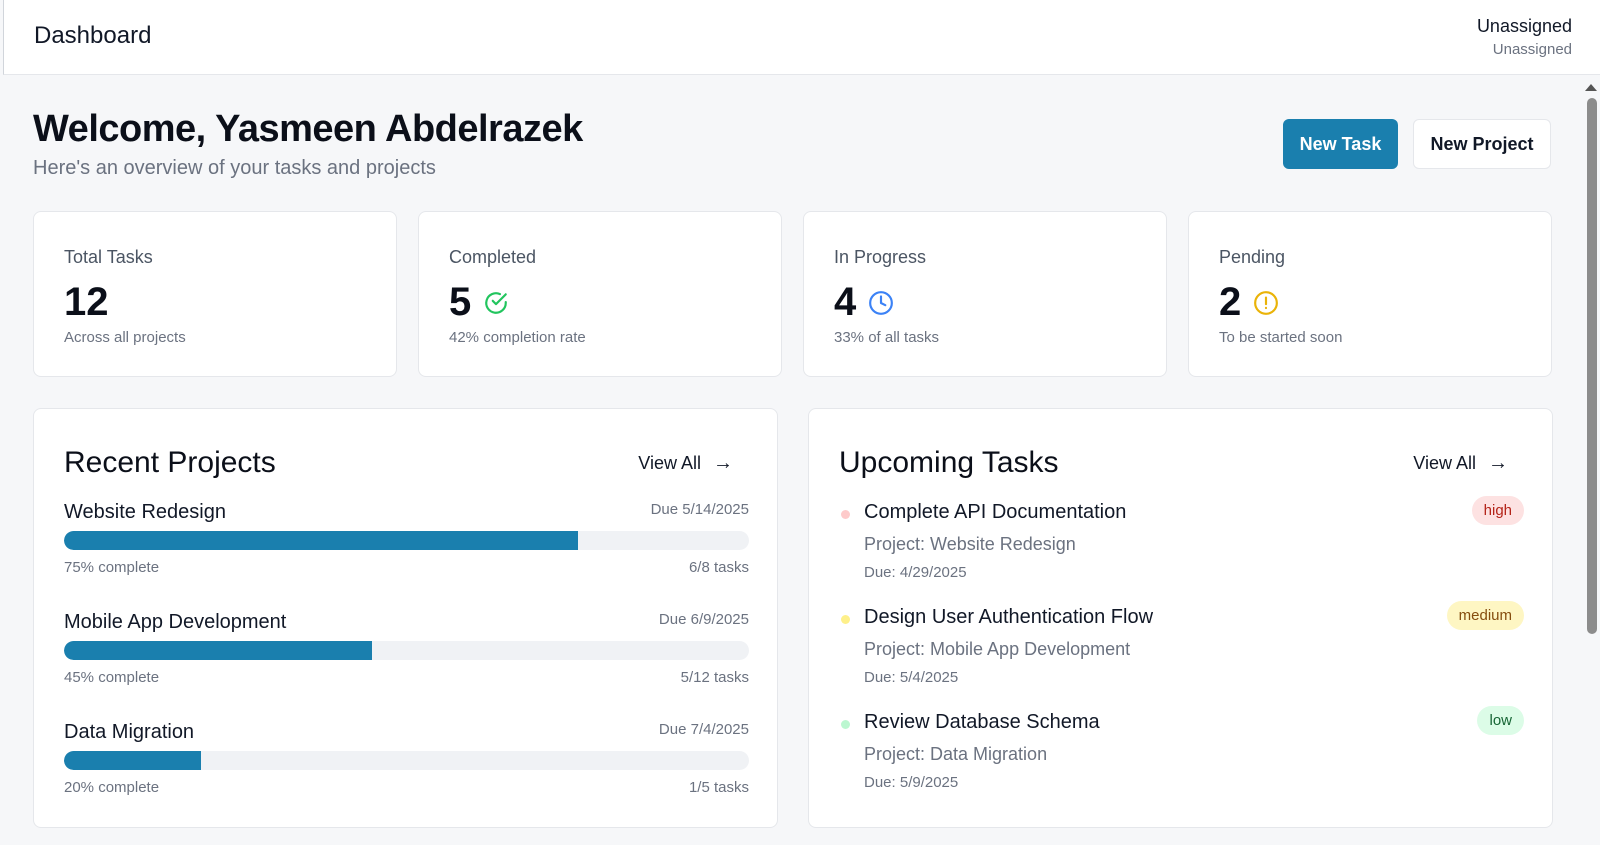 The image size is (1600, 845). I want to click on project-due: Due 7/4/2025, so click(703, 729).